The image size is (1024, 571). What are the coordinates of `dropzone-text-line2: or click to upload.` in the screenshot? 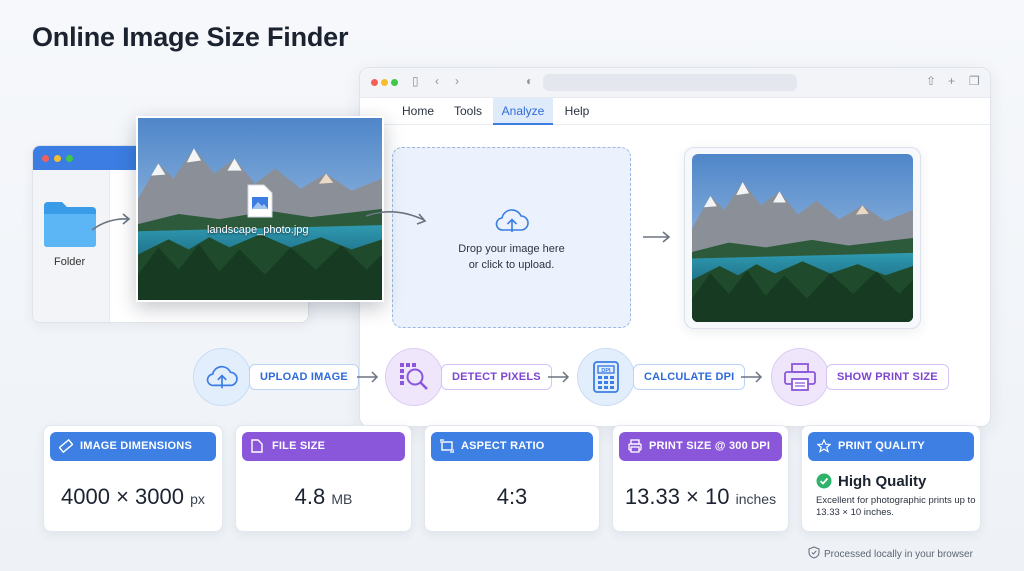 It's located at (511, 265).